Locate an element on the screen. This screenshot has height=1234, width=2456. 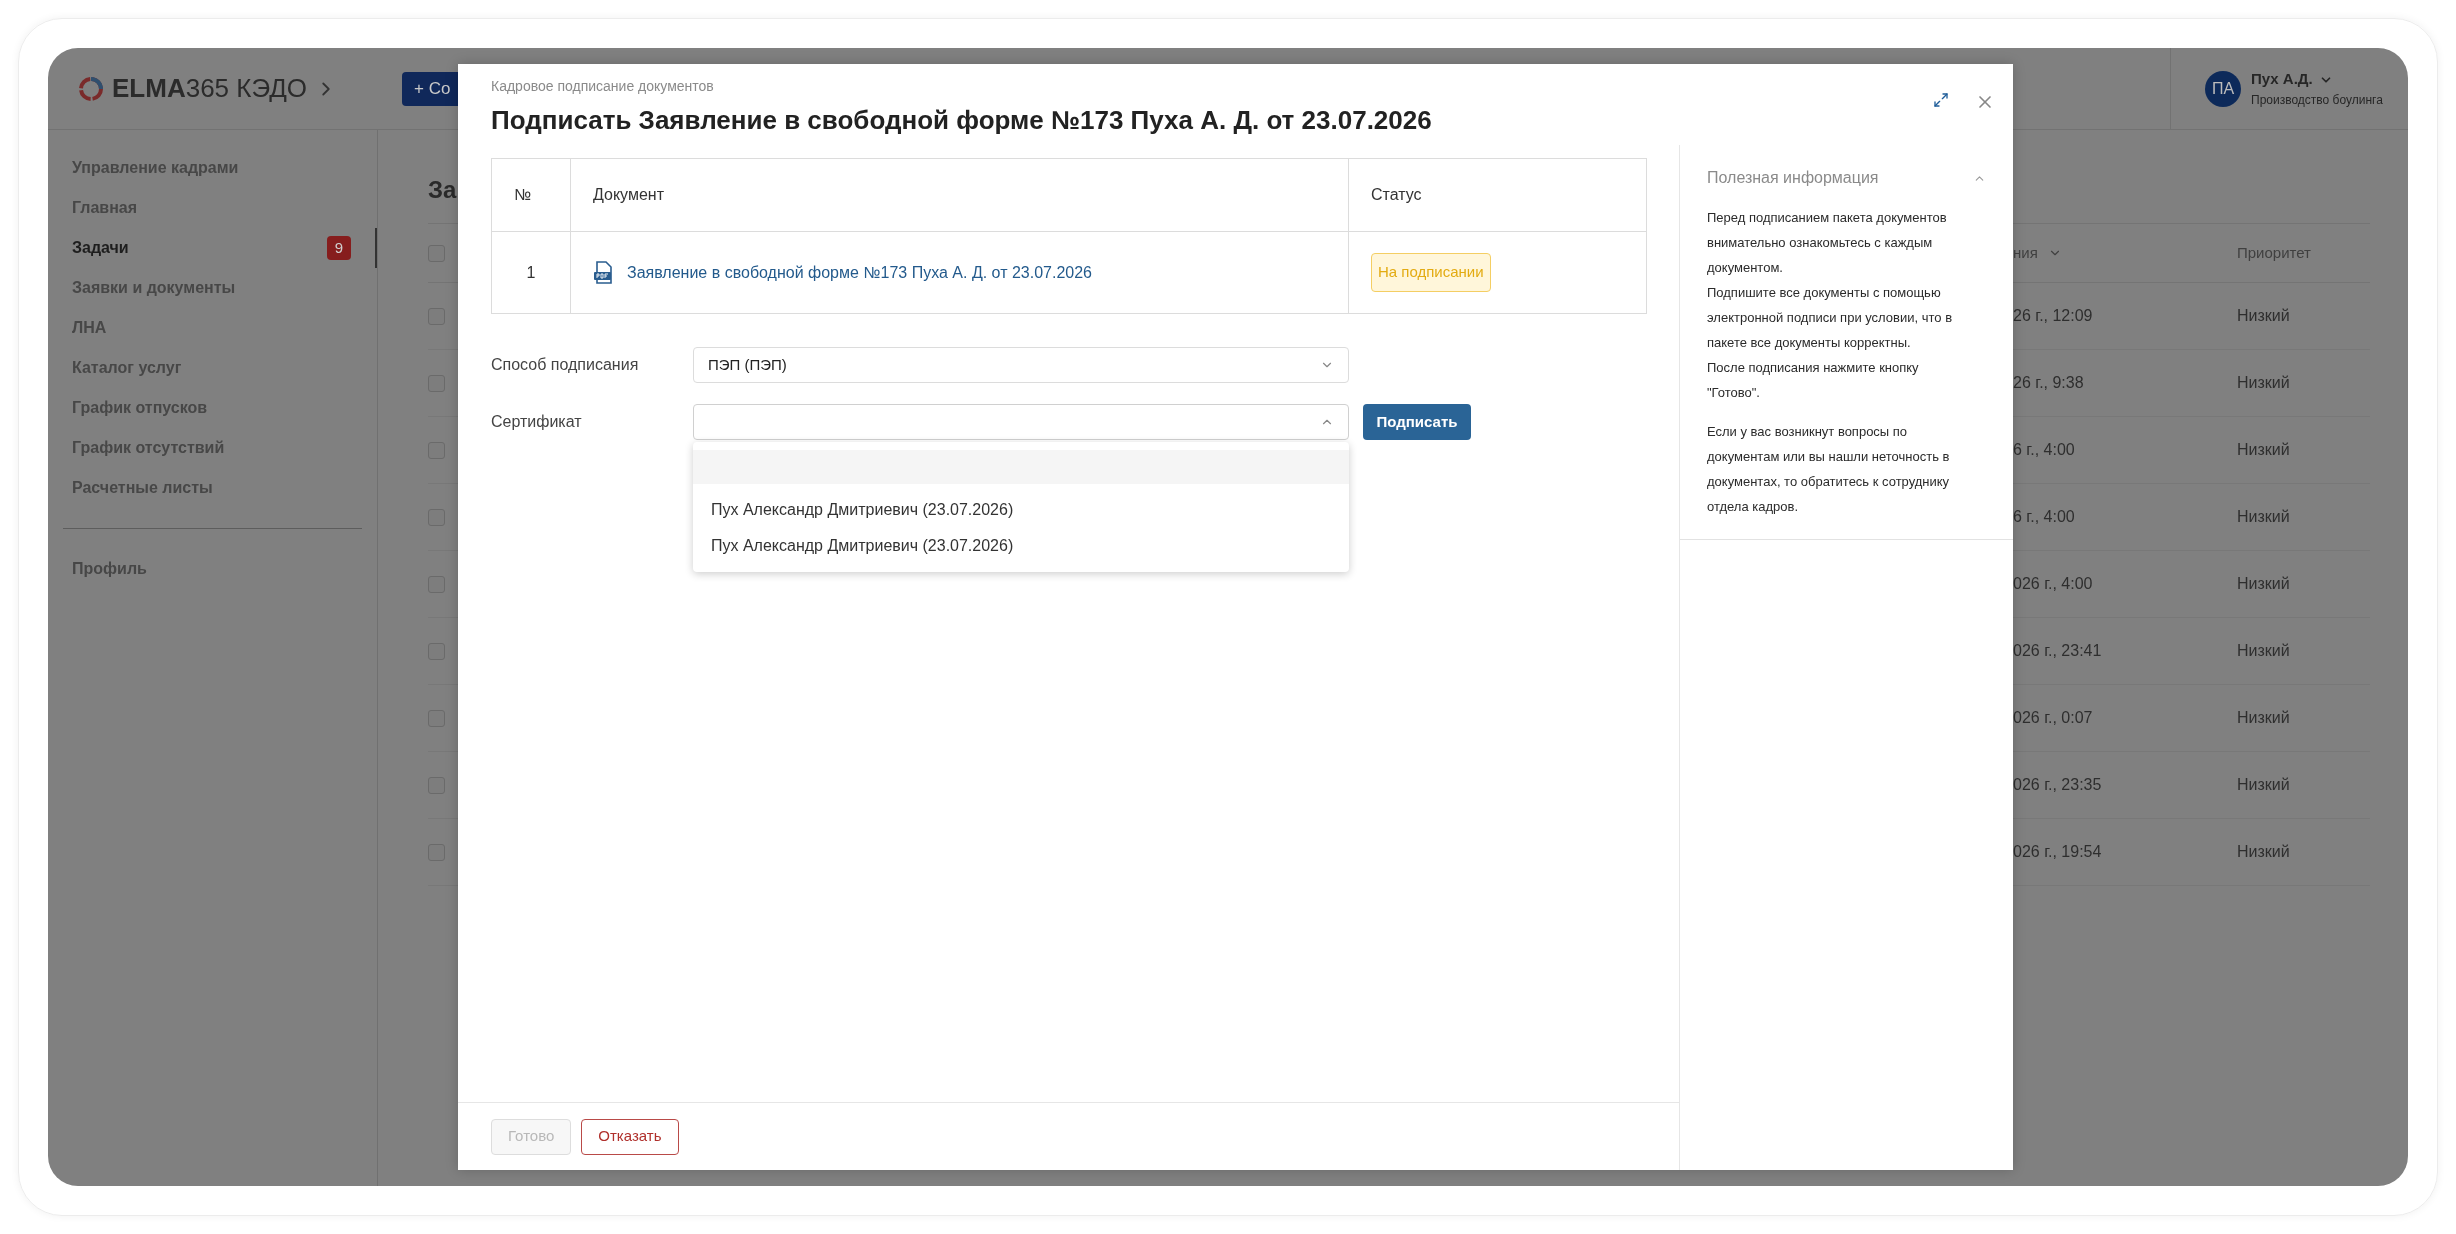
sign-button: Подписать is located at coordinates (1417, 422).